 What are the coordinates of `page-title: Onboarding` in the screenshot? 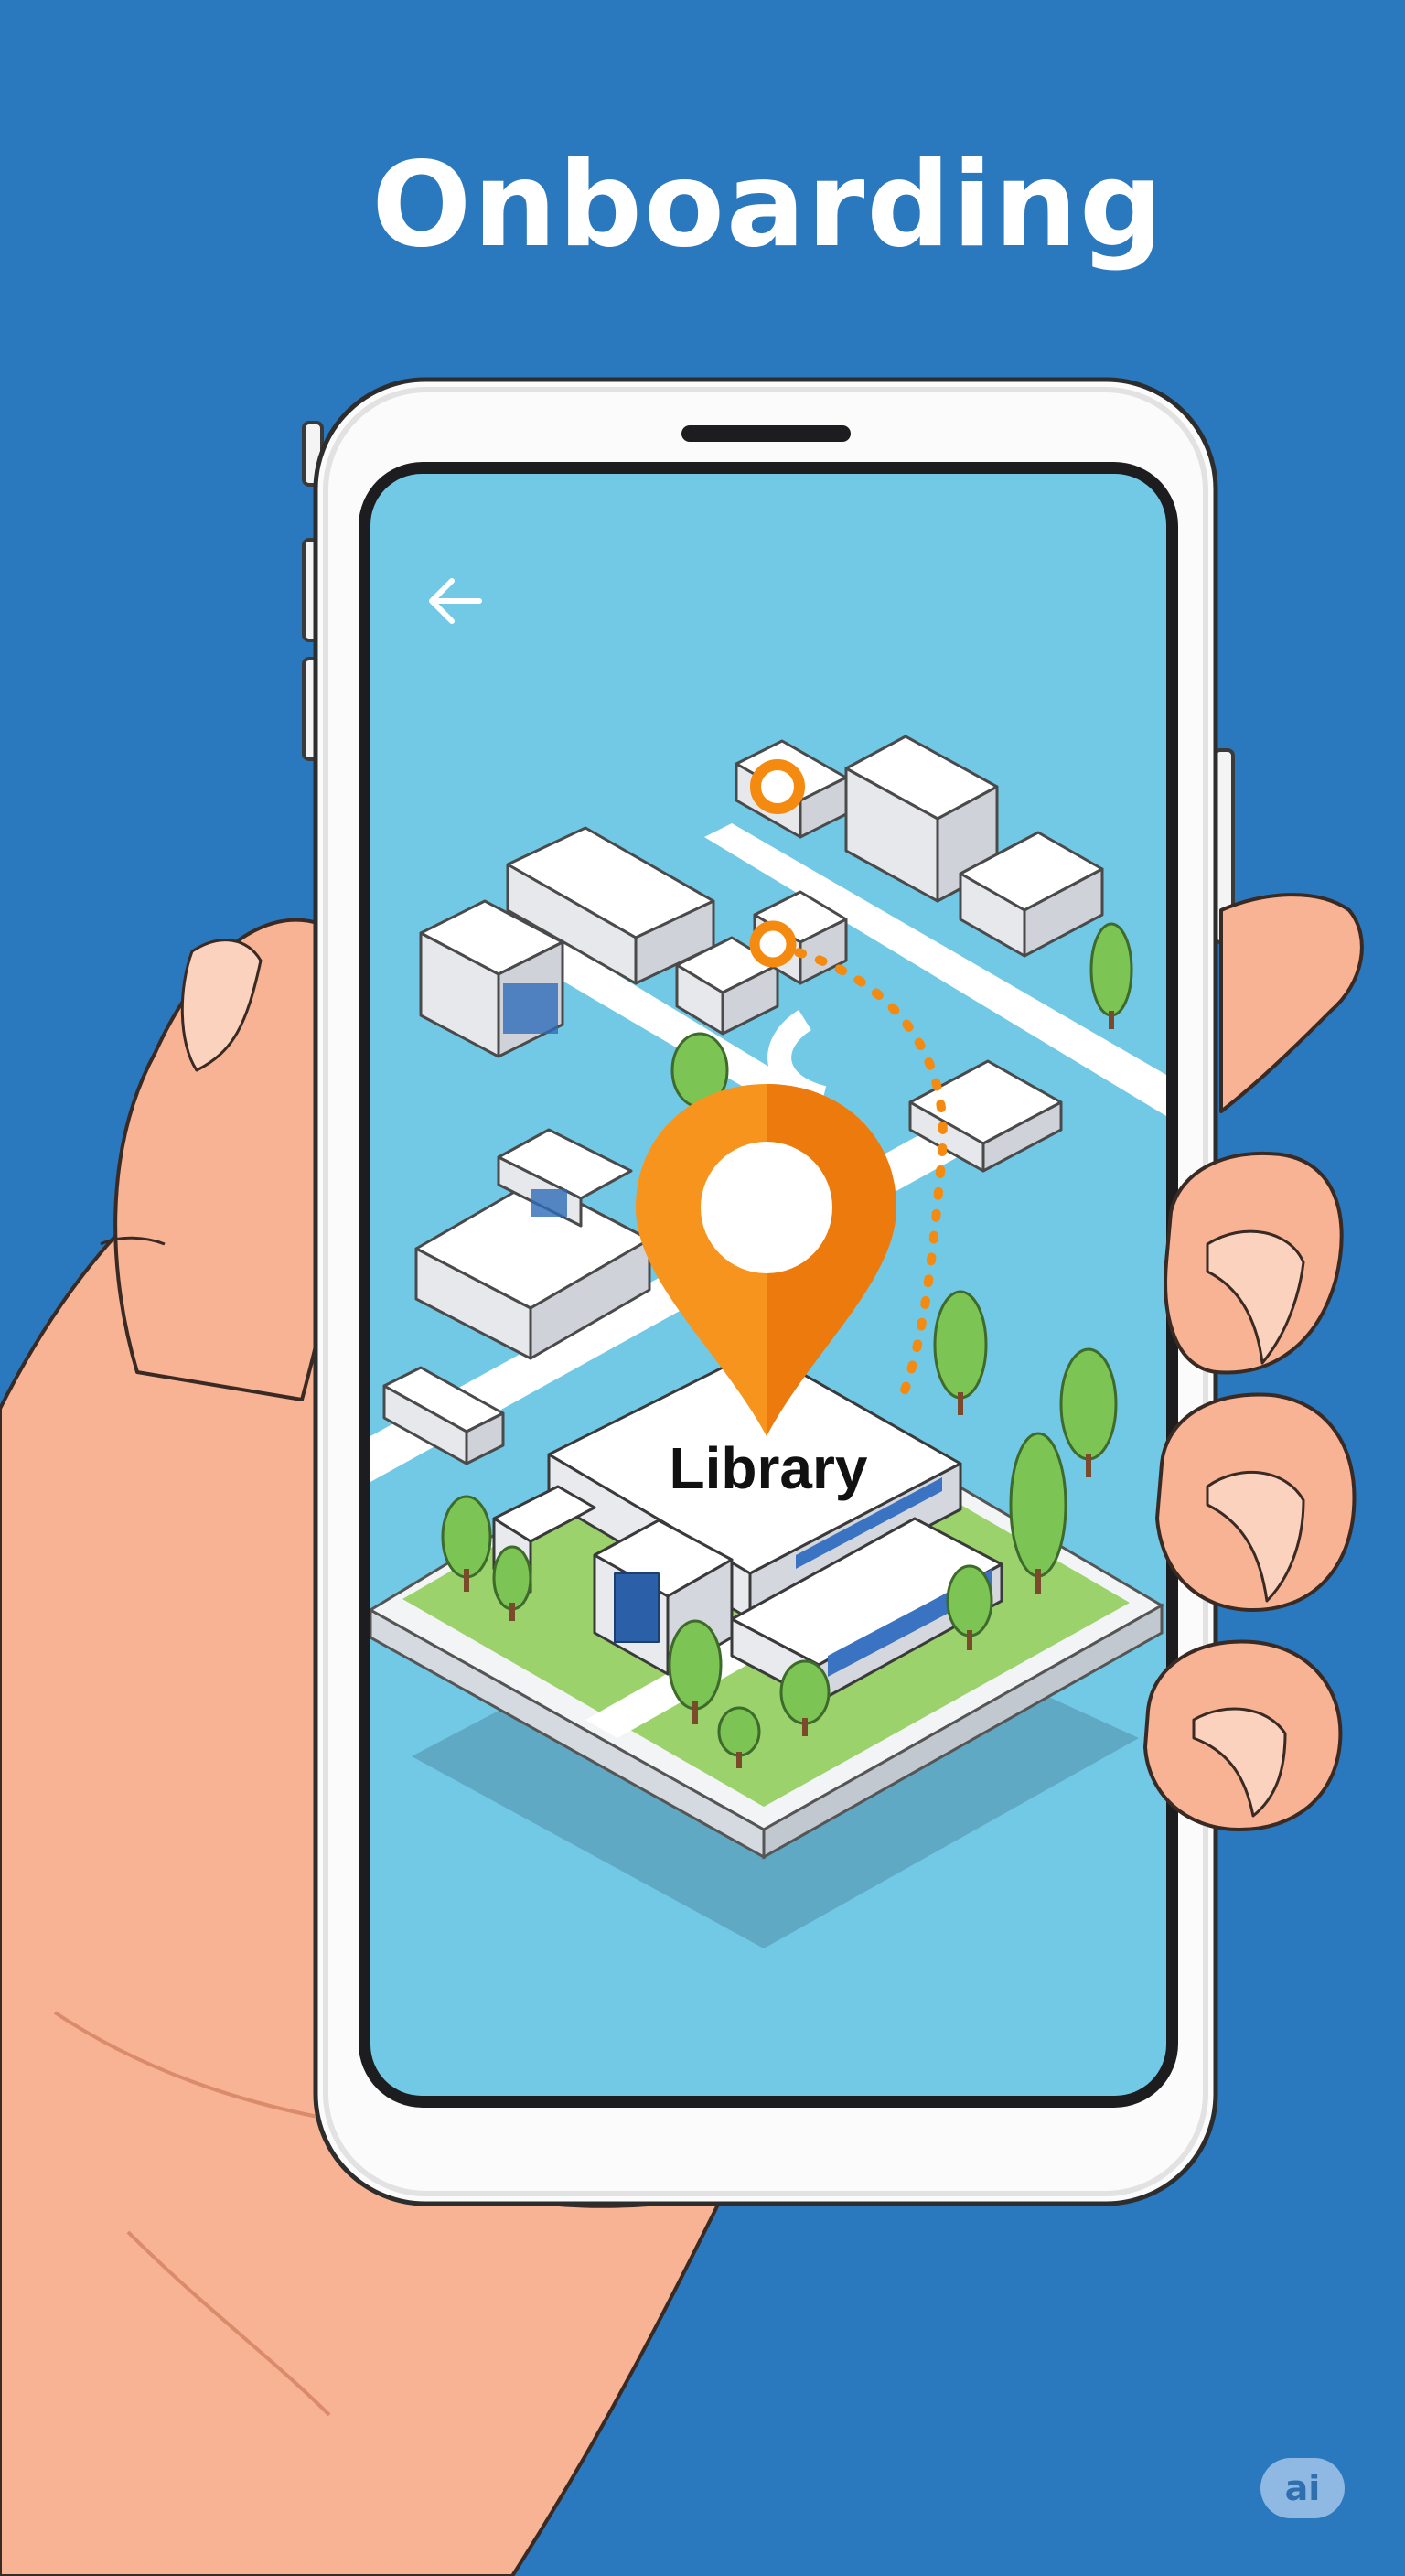 It's located at (768, 205).